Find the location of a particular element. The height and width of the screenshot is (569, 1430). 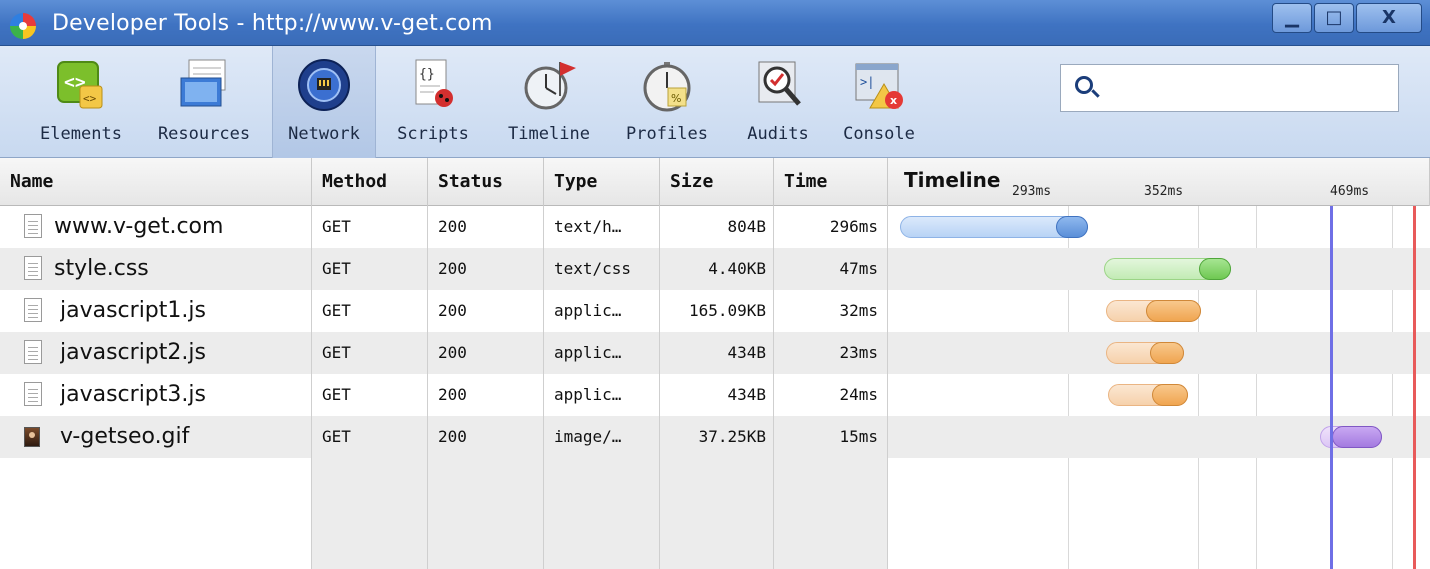

scripts-icon: {} is located at coordinates (433, 85).